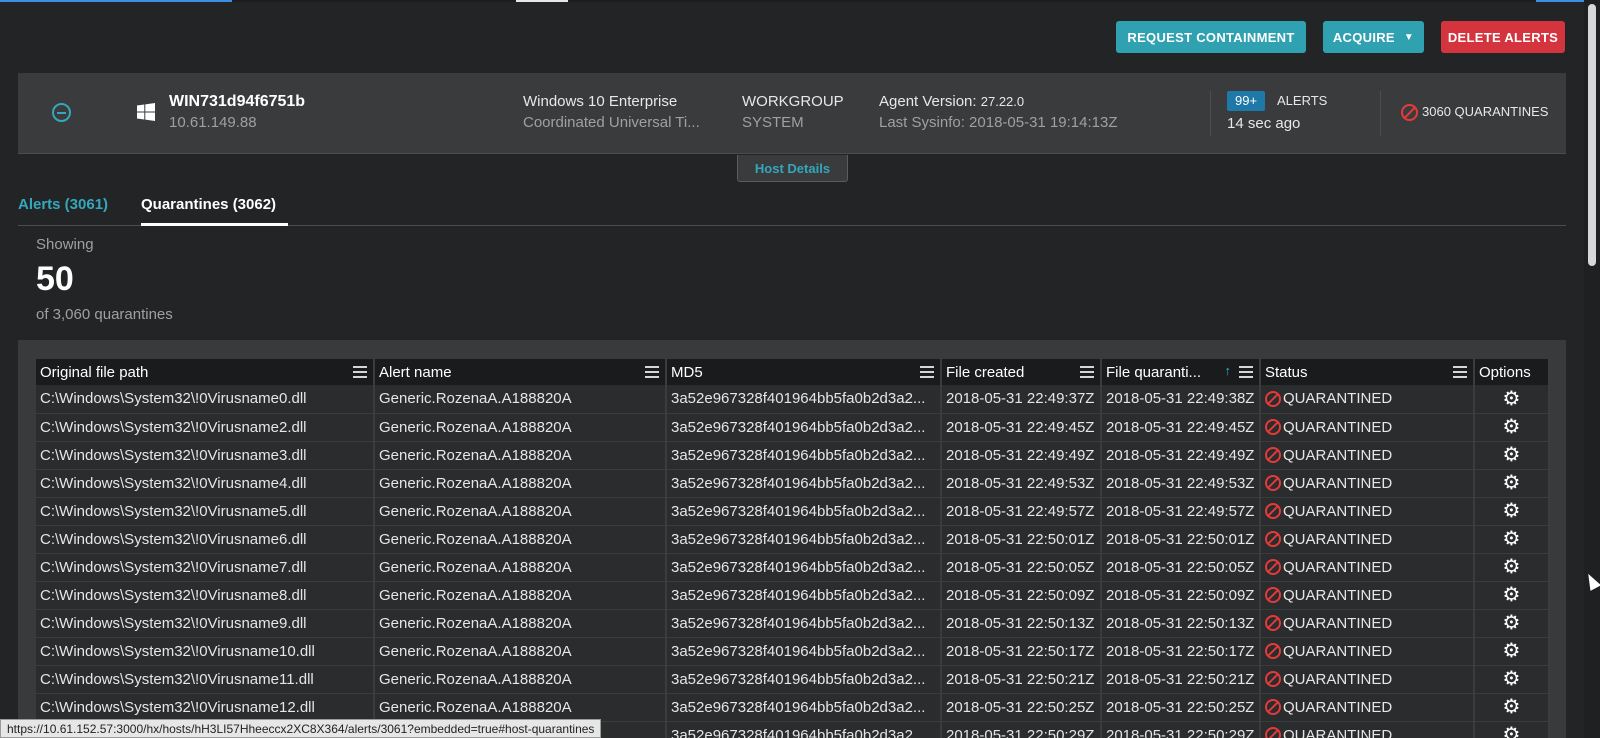  What do you see at coordinates (1409, 37) in the screenshot?
I see `chevron-down-icon: ▼` at bounding box center [1409, 37].